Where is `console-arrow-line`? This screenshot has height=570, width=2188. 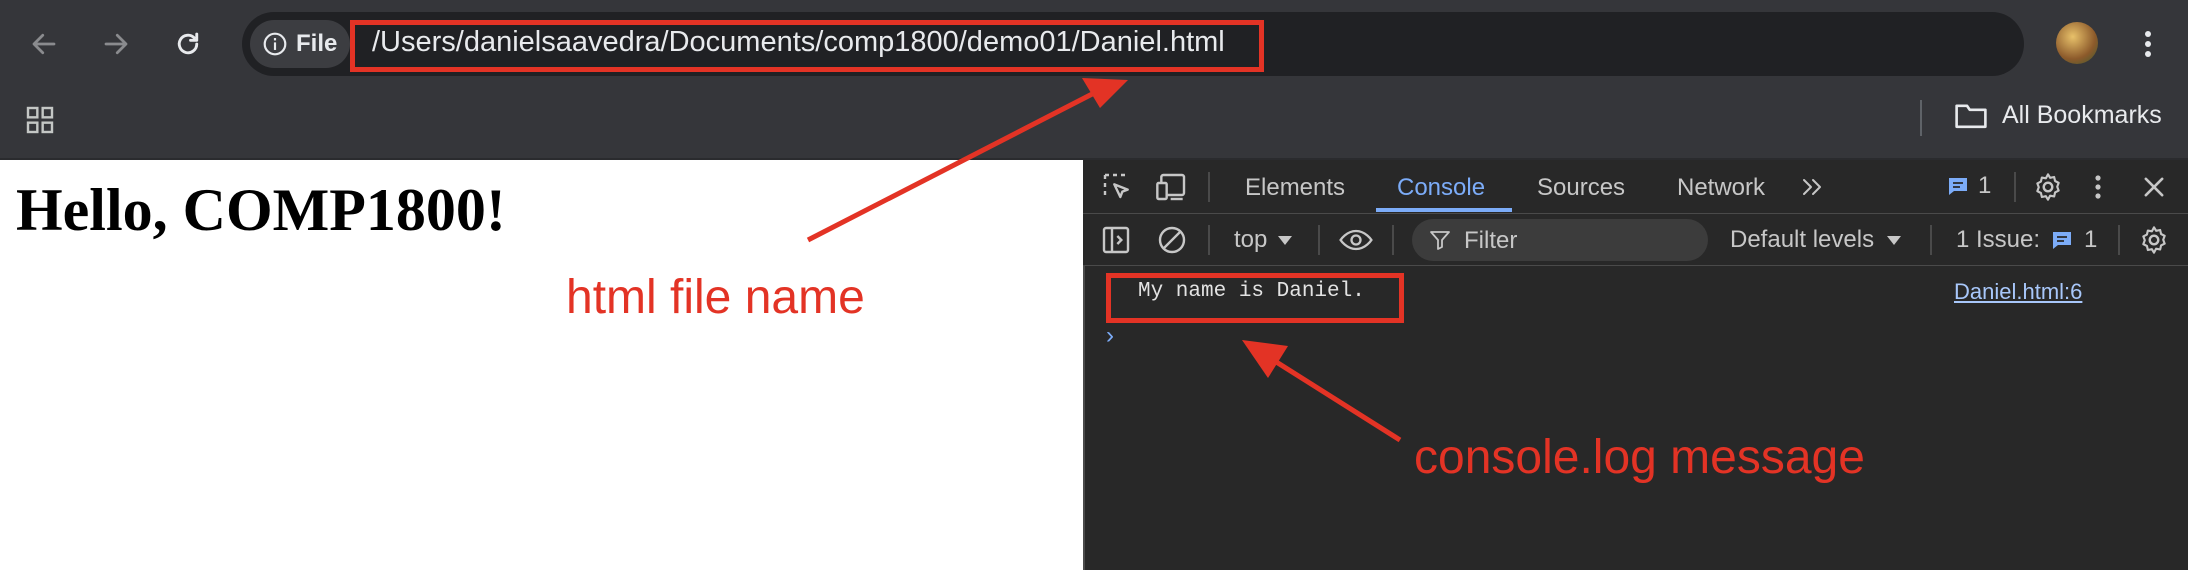 console-arrow-line is located at coordinates (1335, 399).